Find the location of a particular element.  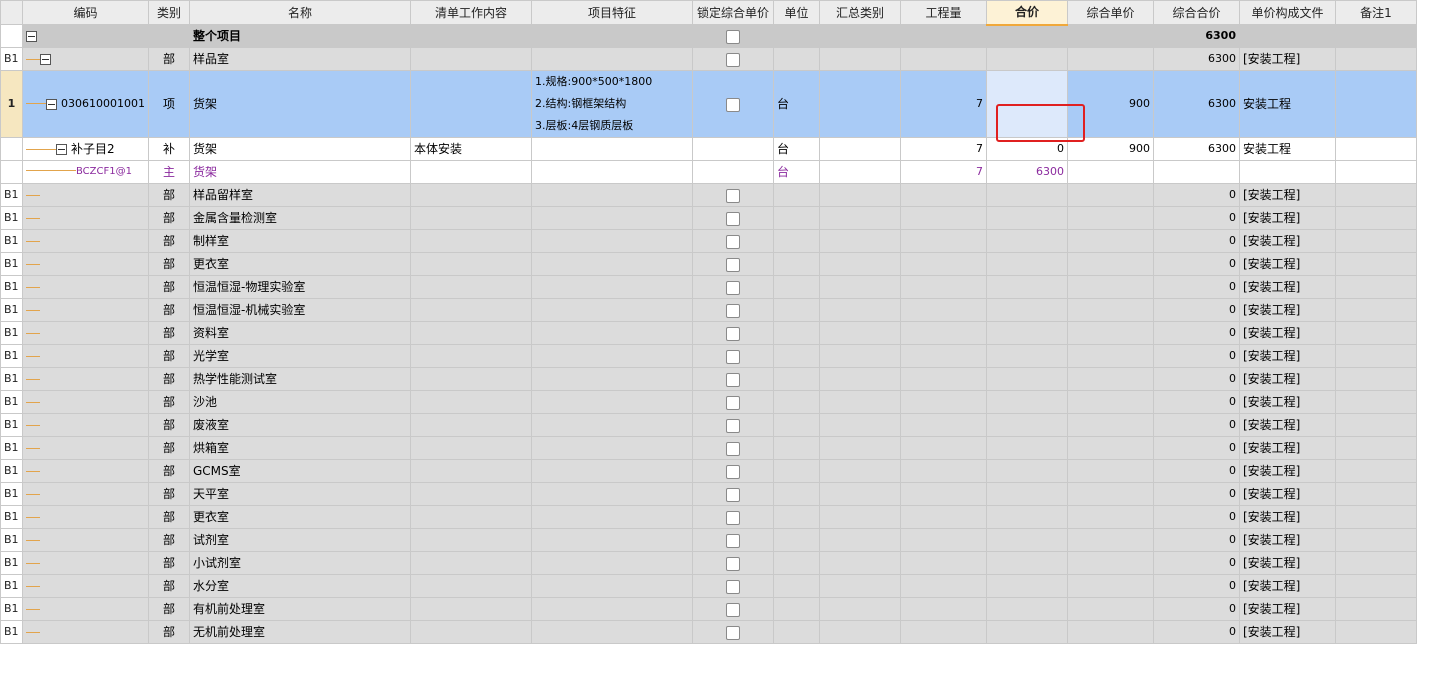

table-row-section: B1 部光学室 0 [安装工程] is located at coordinates (708, 356).